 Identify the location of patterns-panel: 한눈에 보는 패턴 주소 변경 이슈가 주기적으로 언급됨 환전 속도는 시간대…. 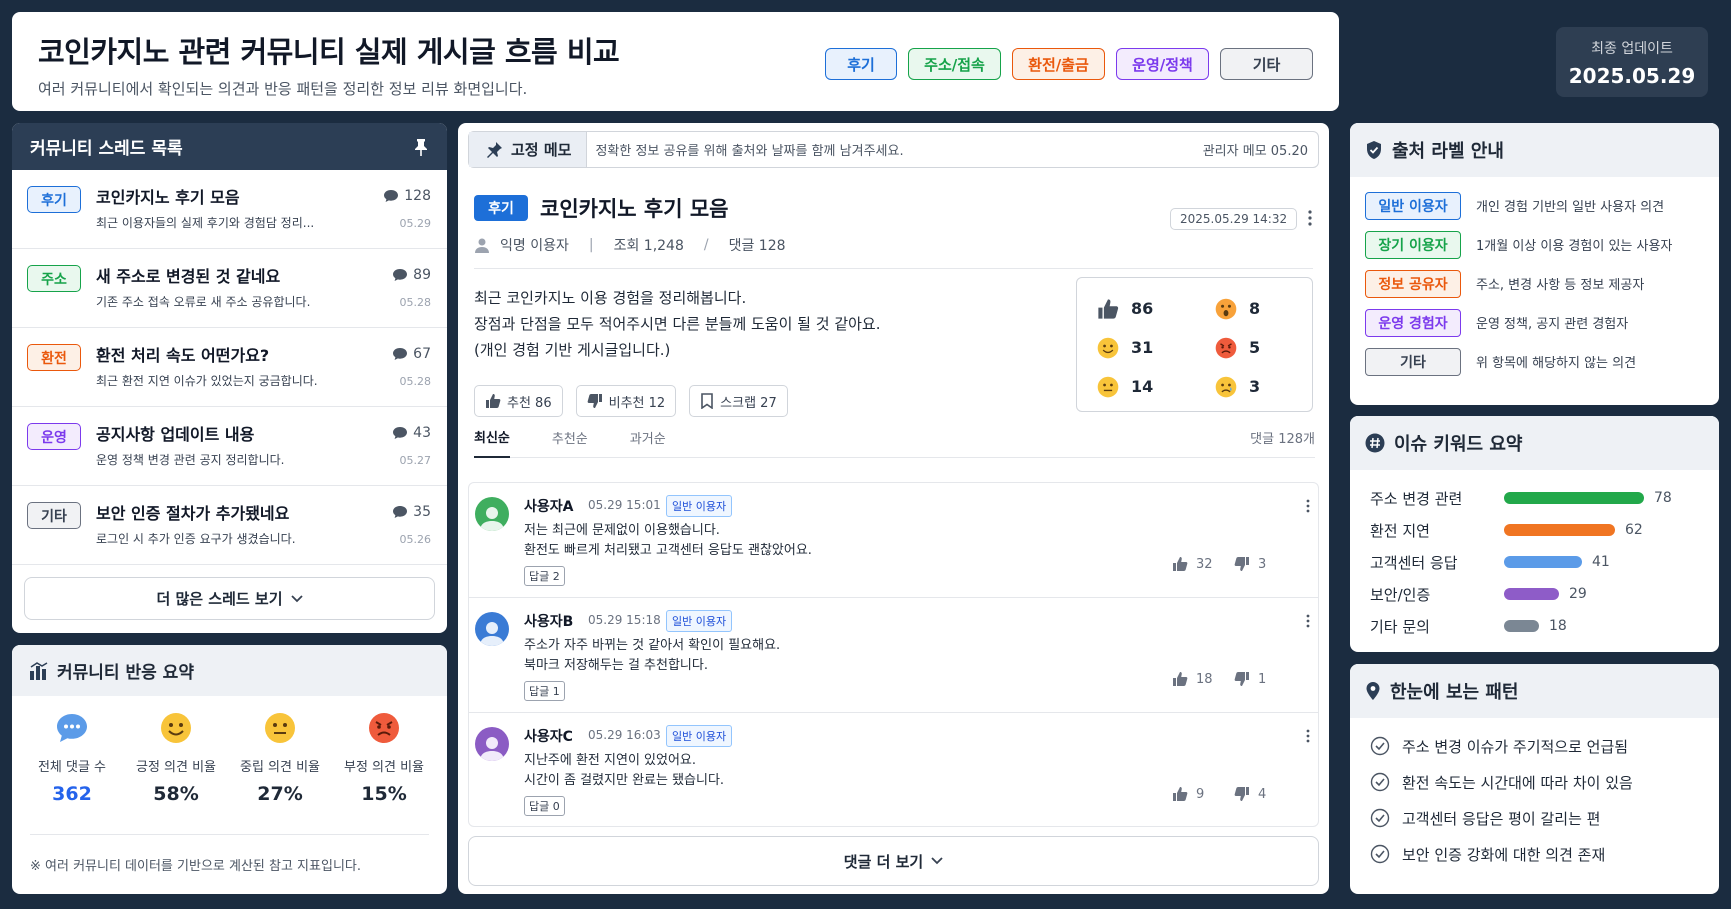
(1534, 779).